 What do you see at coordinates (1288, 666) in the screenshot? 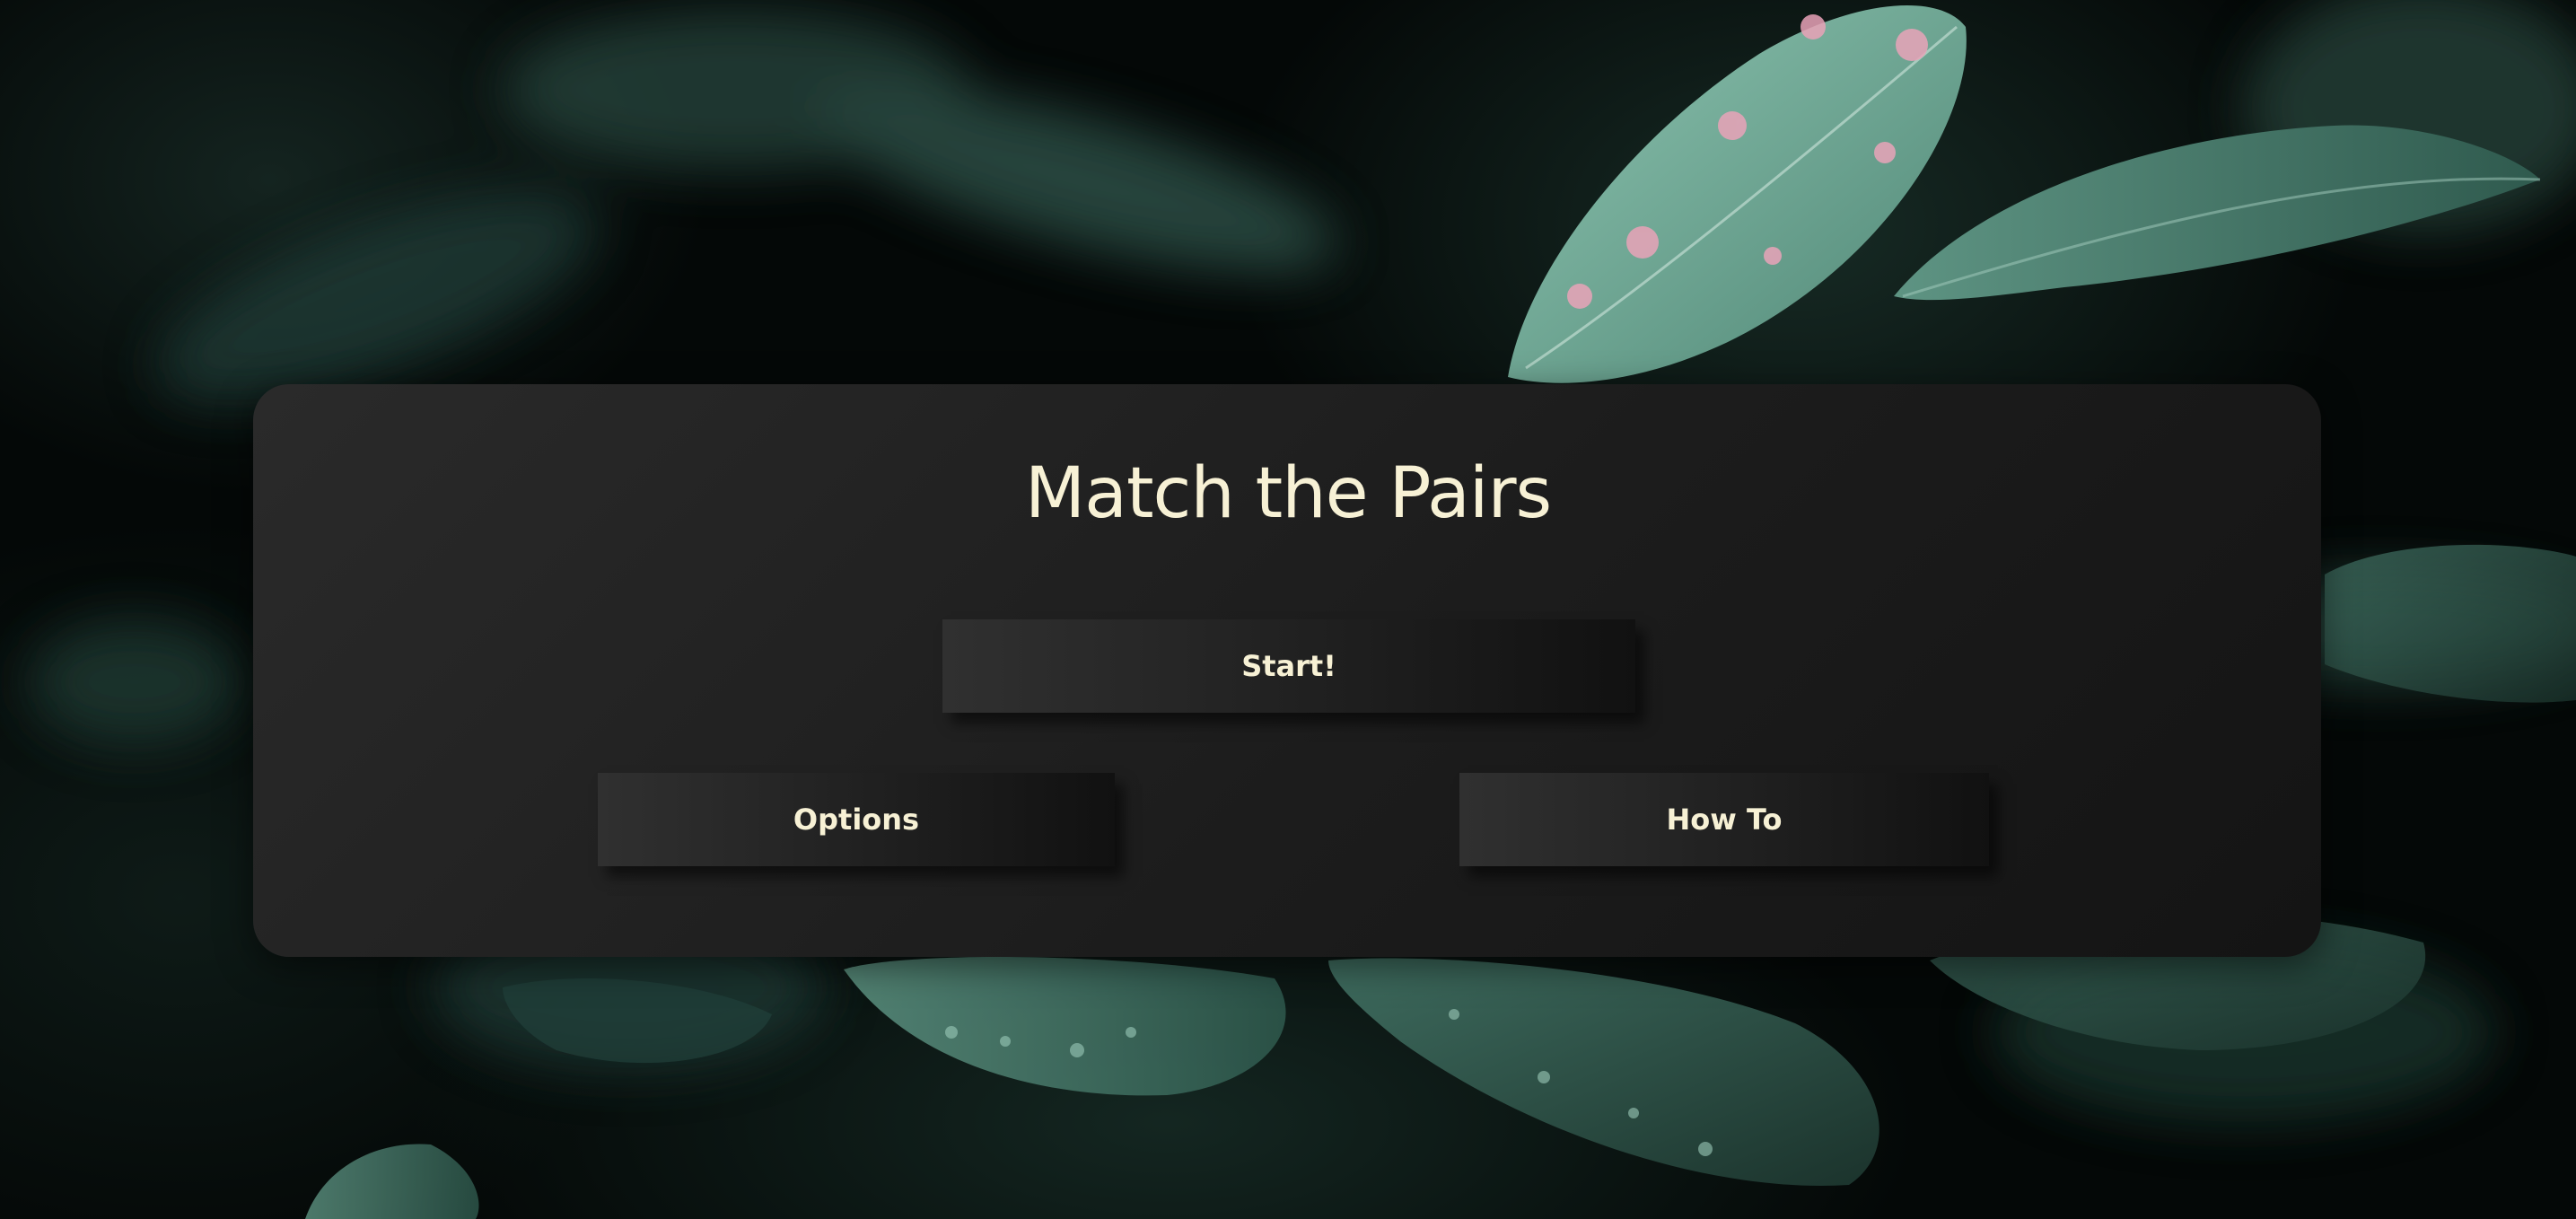
I see `start-button: Start!` at bounding box center [1288, 666].